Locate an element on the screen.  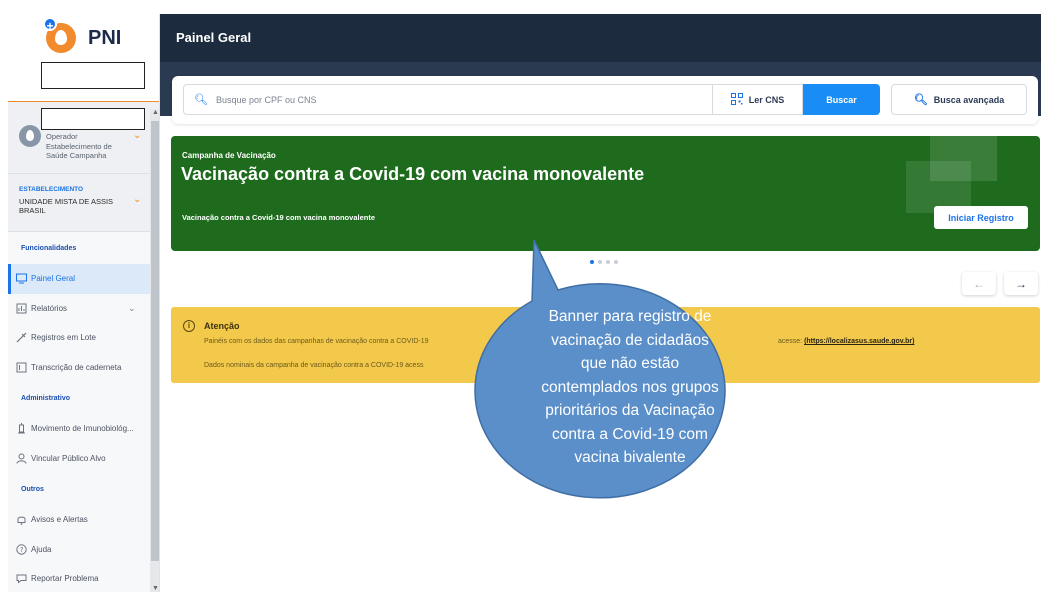
scroll-down-icon: ▼ is located at coordinates (155, 588).